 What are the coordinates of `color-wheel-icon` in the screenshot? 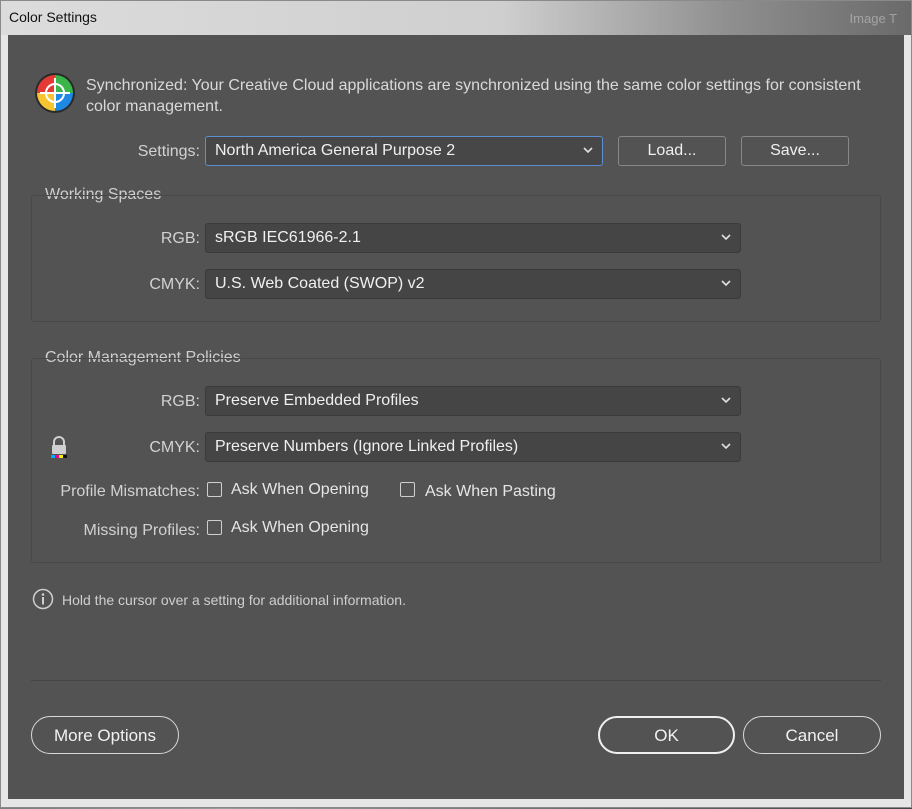 It's located at (55, 93).